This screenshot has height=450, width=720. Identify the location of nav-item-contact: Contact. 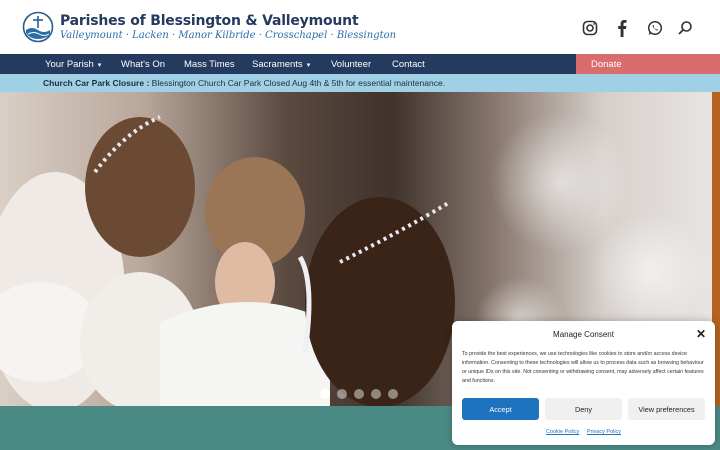
(408, 64).